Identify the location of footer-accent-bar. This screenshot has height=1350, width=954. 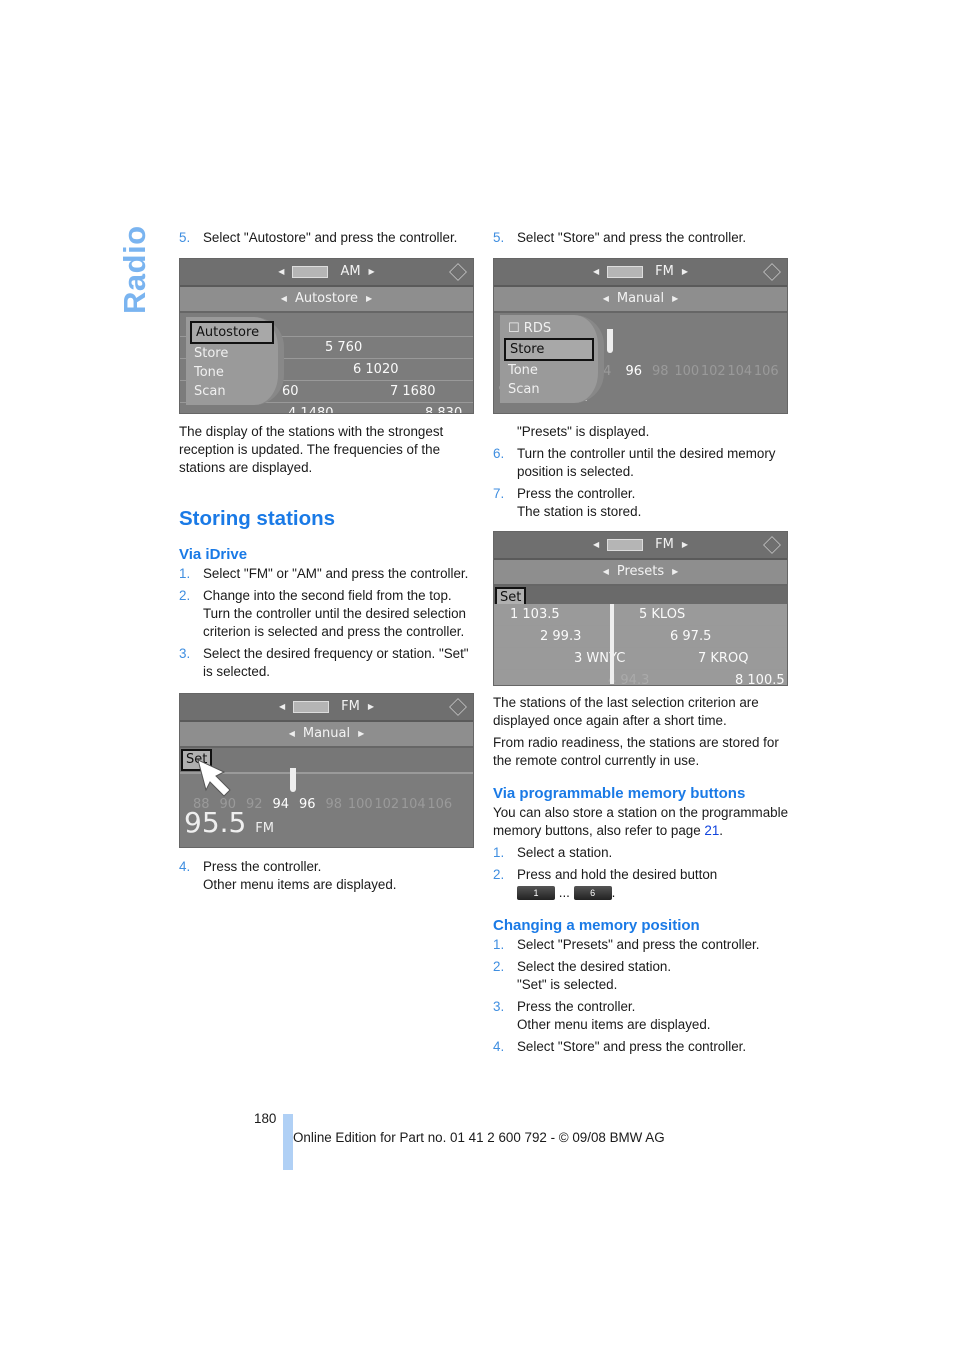
(288, 1142).